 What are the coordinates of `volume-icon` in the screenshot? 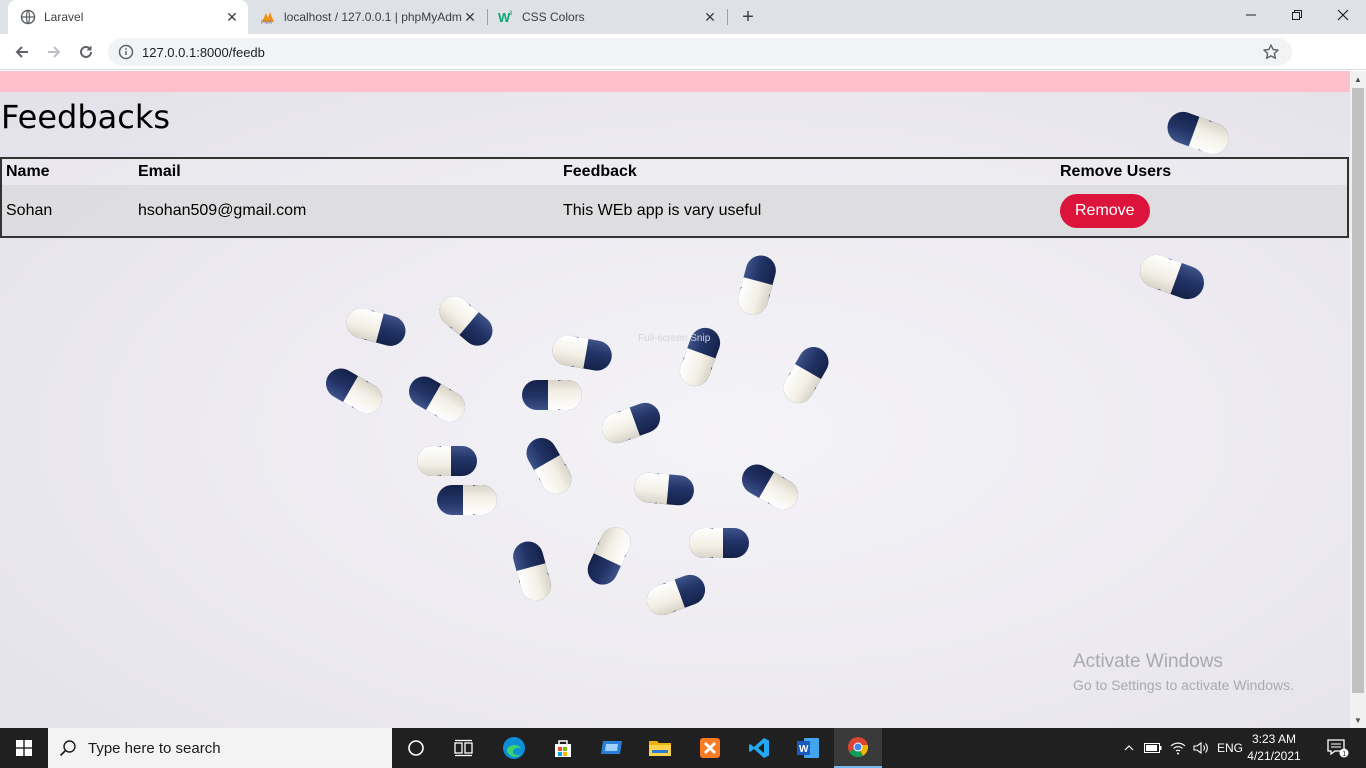 It's located at (1201, 748).